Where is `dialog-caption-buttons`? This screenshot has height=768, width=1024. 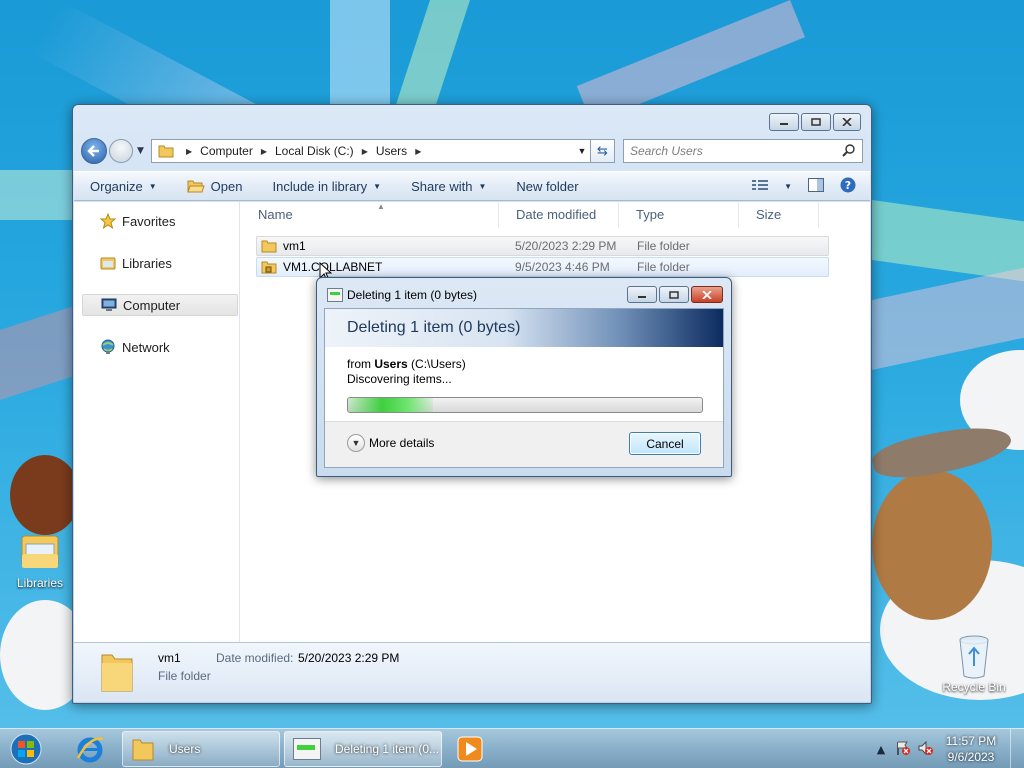
dialog-caption-buttons is located at coordinates (675, 294).